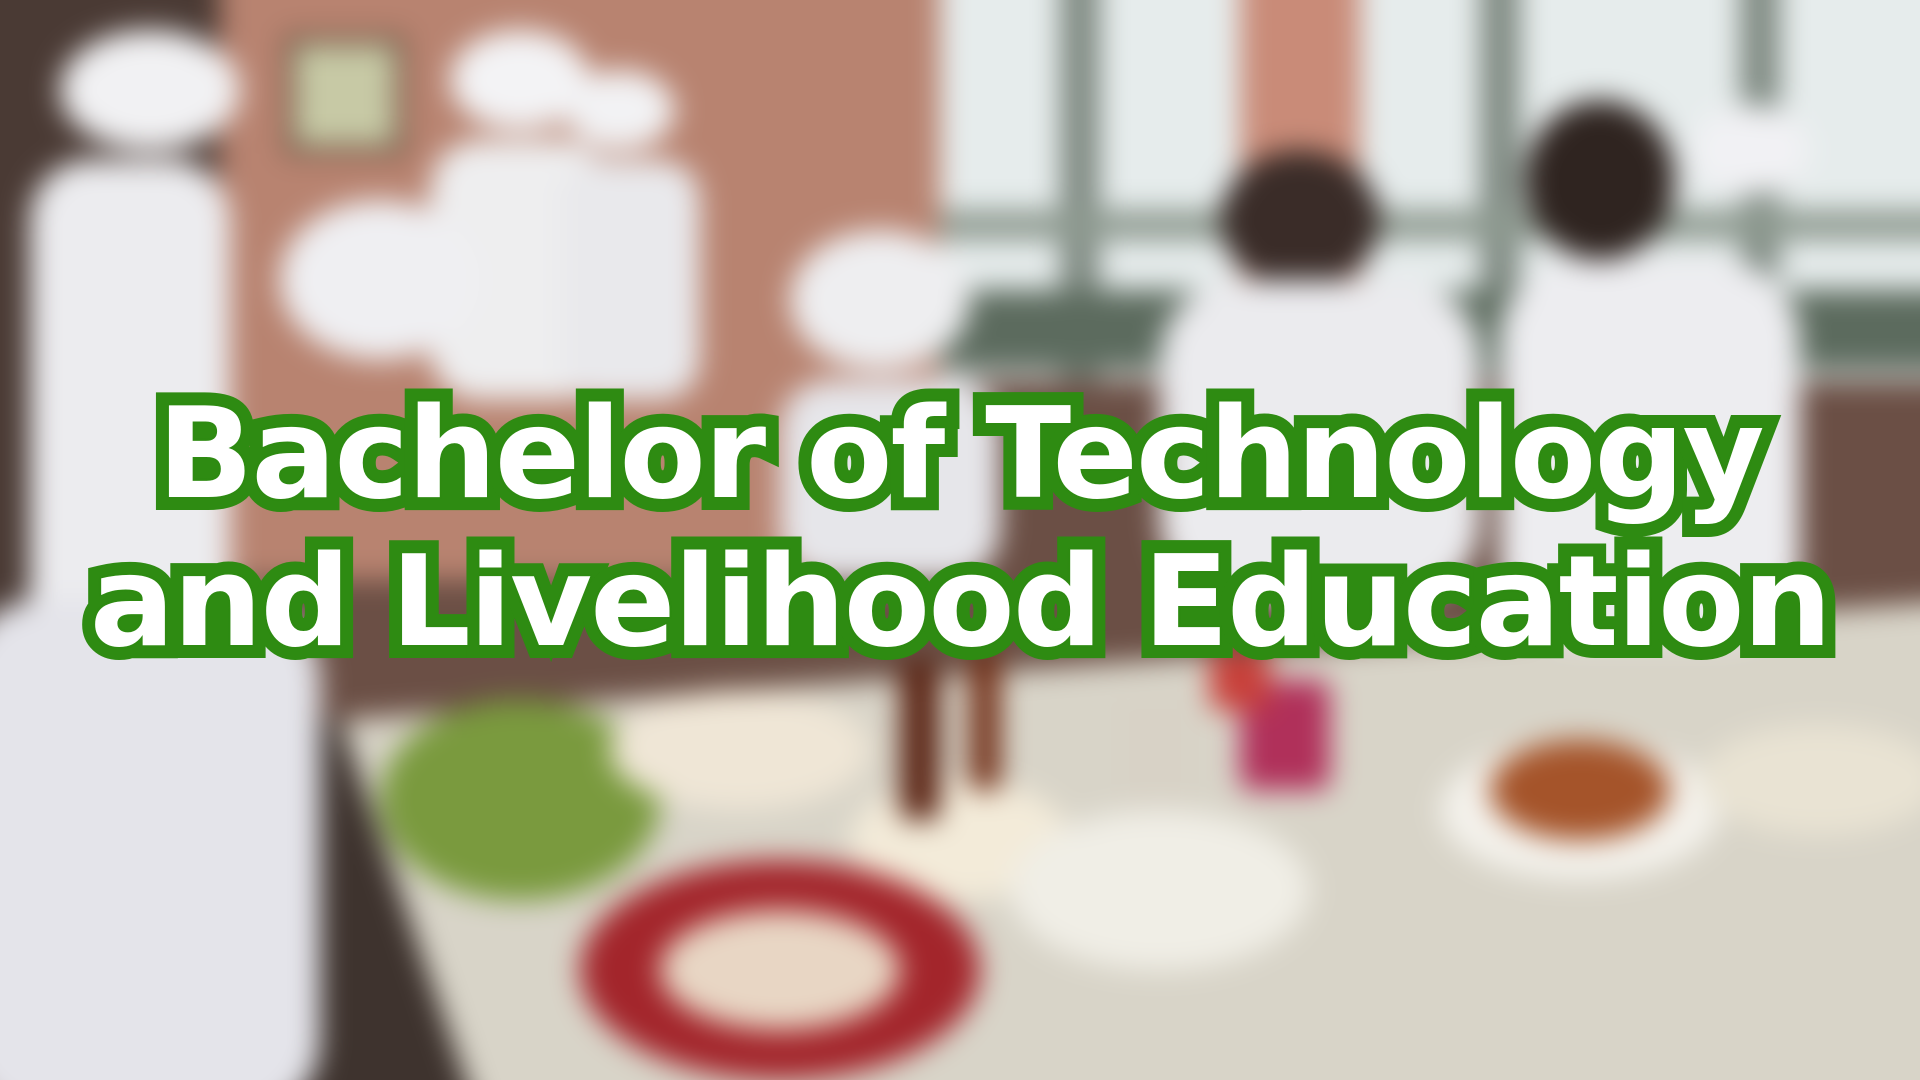 The image size is (1920, 1080). Describe the element at coordinates (961, 601) in the screenshot. I see `title-line-2: and Livelihood Education` at that location.